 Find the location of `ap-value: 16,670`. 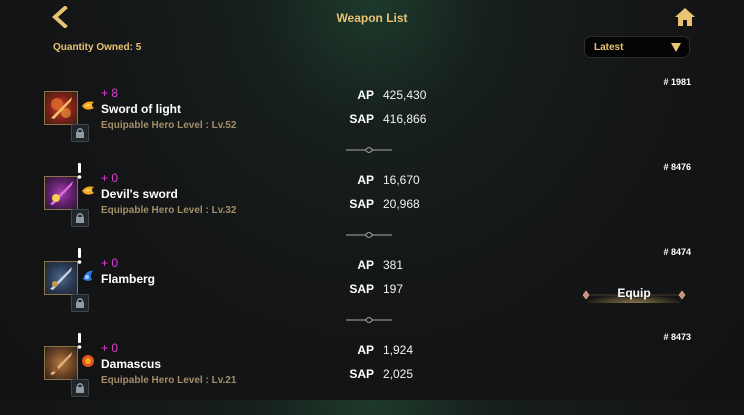

ap-value: 16,670 is located at coordinates (401, 180).